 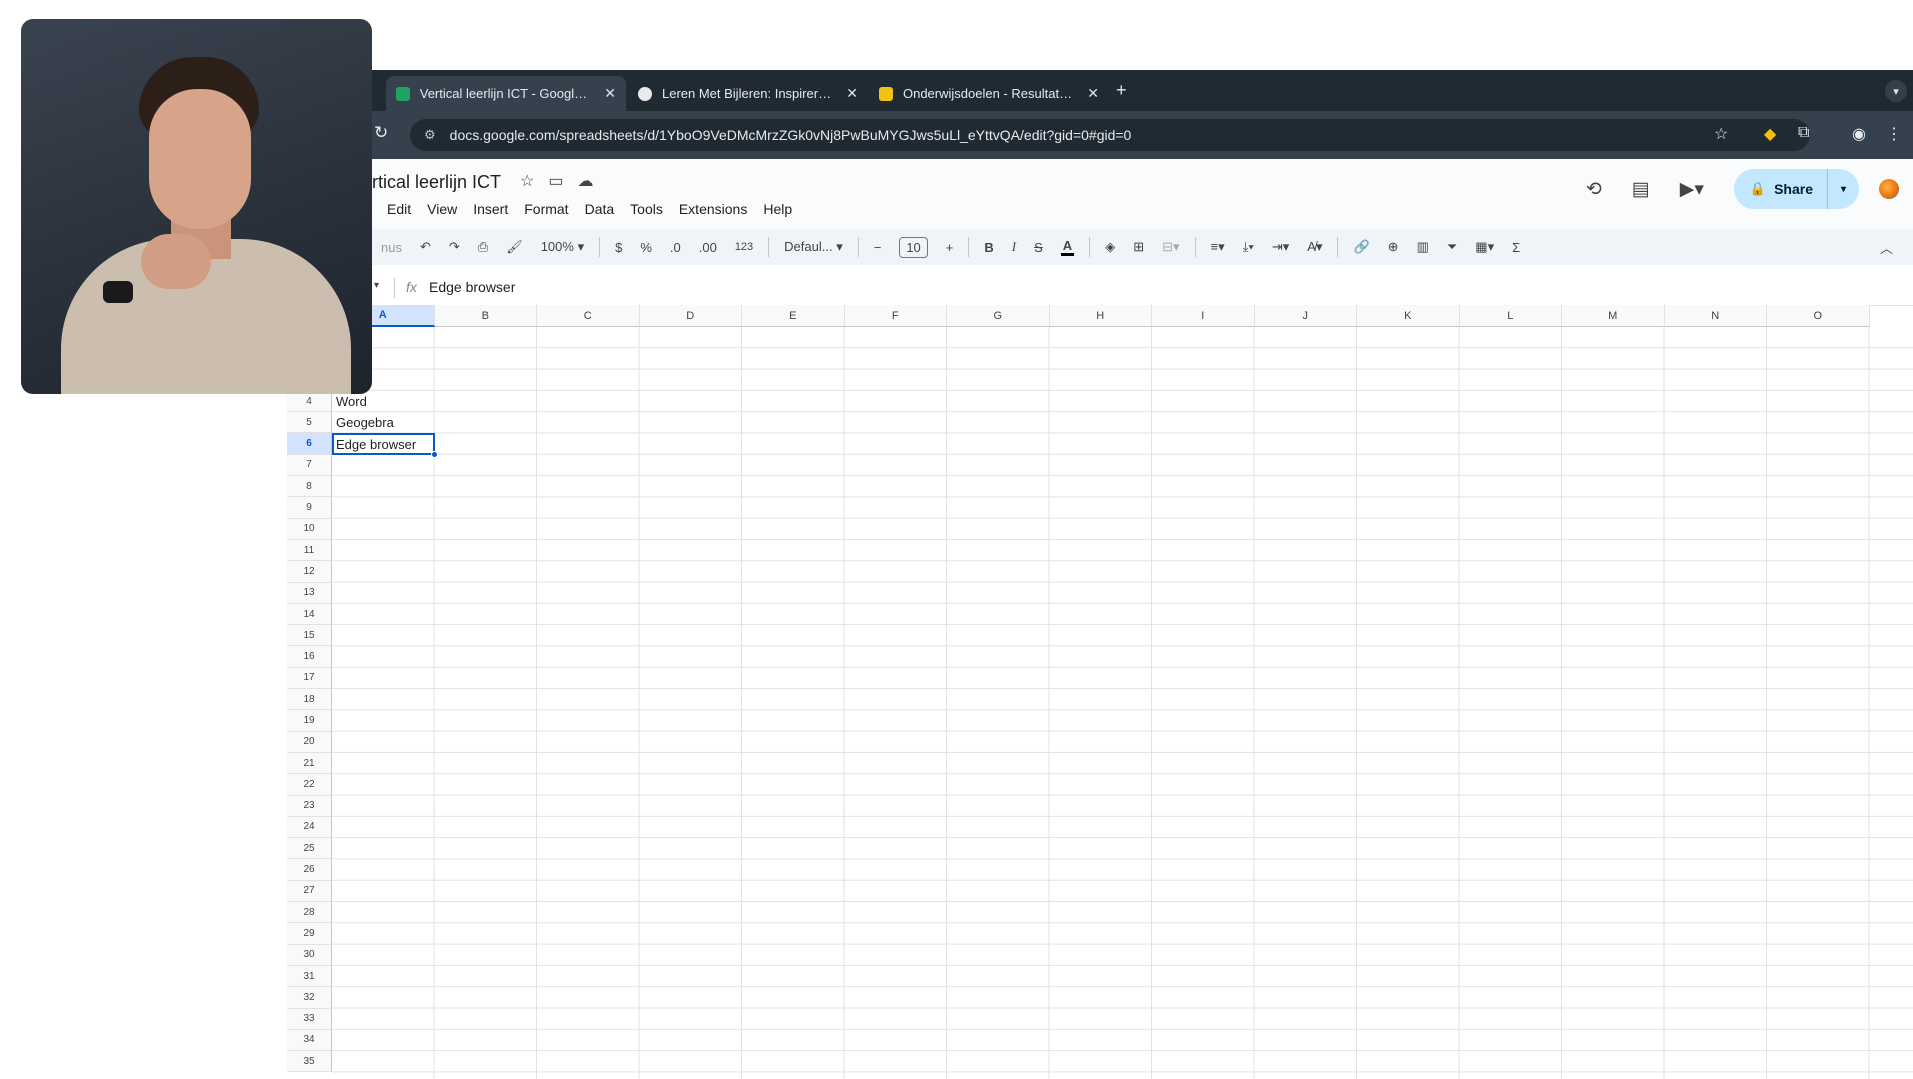 I want to click on share-dropdown-icon: ▾, so click(x=1843, y=189).